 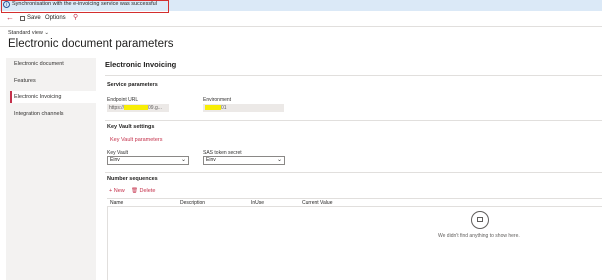 What do you see at coordinates (111, 191) in the screenshot?
I see `plus-icon: +` at bounding box center [111, 191].